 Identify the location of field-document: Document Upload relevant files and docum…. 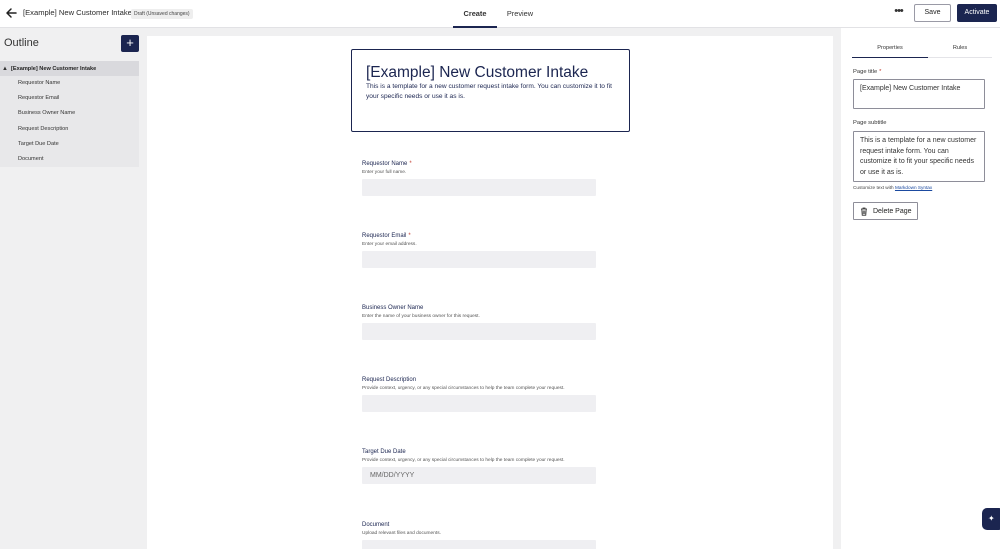
(479, 535).